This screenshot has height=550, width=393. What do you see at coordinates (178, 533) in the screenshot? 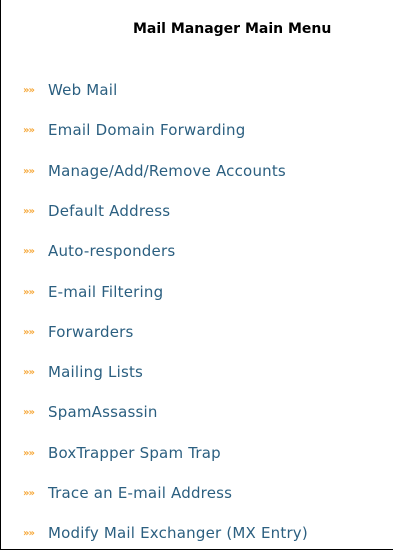
I see `modify-mx-link: Modify Mail Exchanger (MX Entry)` at bounding box center [178, 533].